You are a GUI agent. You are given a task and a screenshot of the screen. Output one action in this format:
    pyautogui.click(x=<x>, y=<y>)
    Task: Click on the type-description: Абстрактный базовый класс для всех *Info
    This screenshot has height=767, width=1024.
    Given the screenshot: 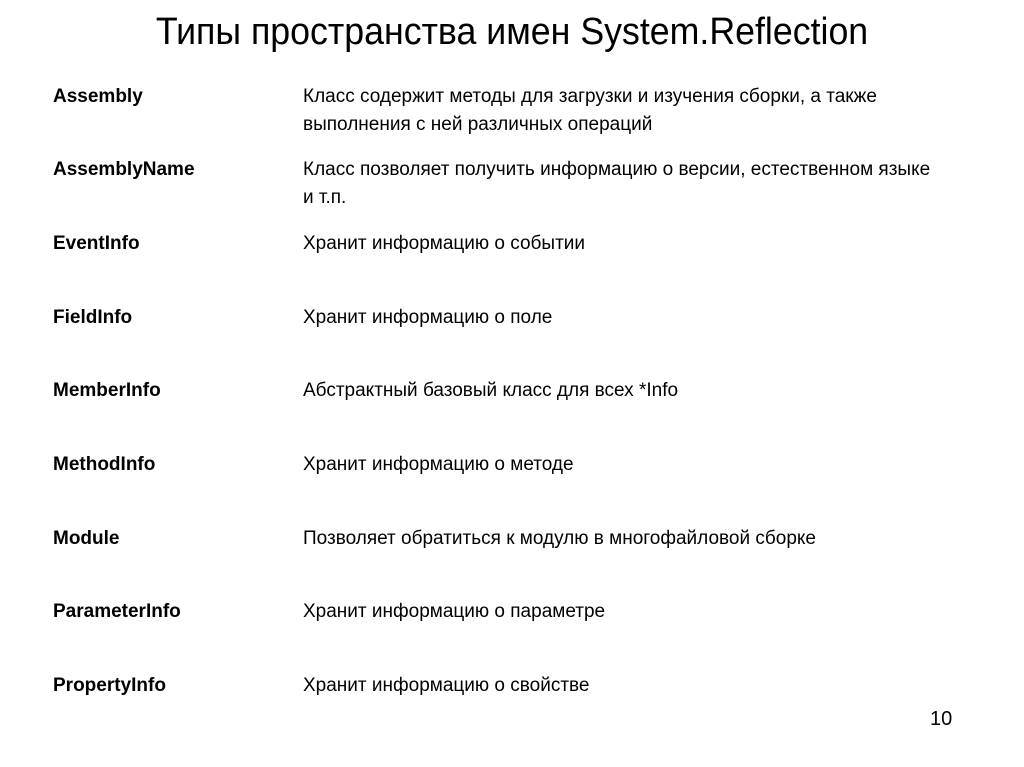 What is the action you would take?
    pyautogui.click(x=491, y=390)
    